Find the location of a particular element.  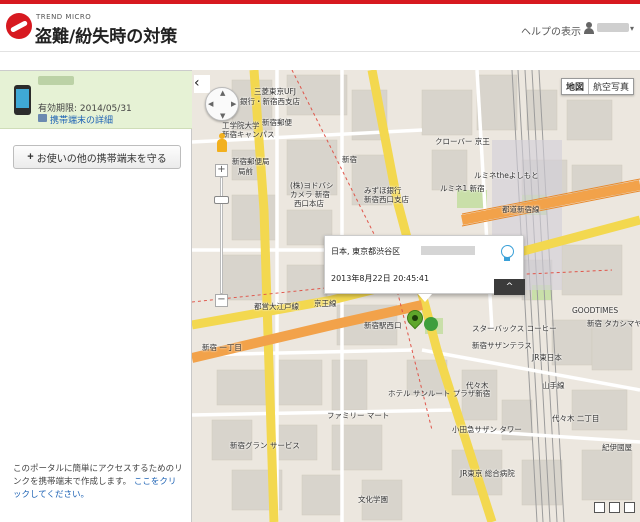

zoom-out-button: − is located at coordinates (221, 300).